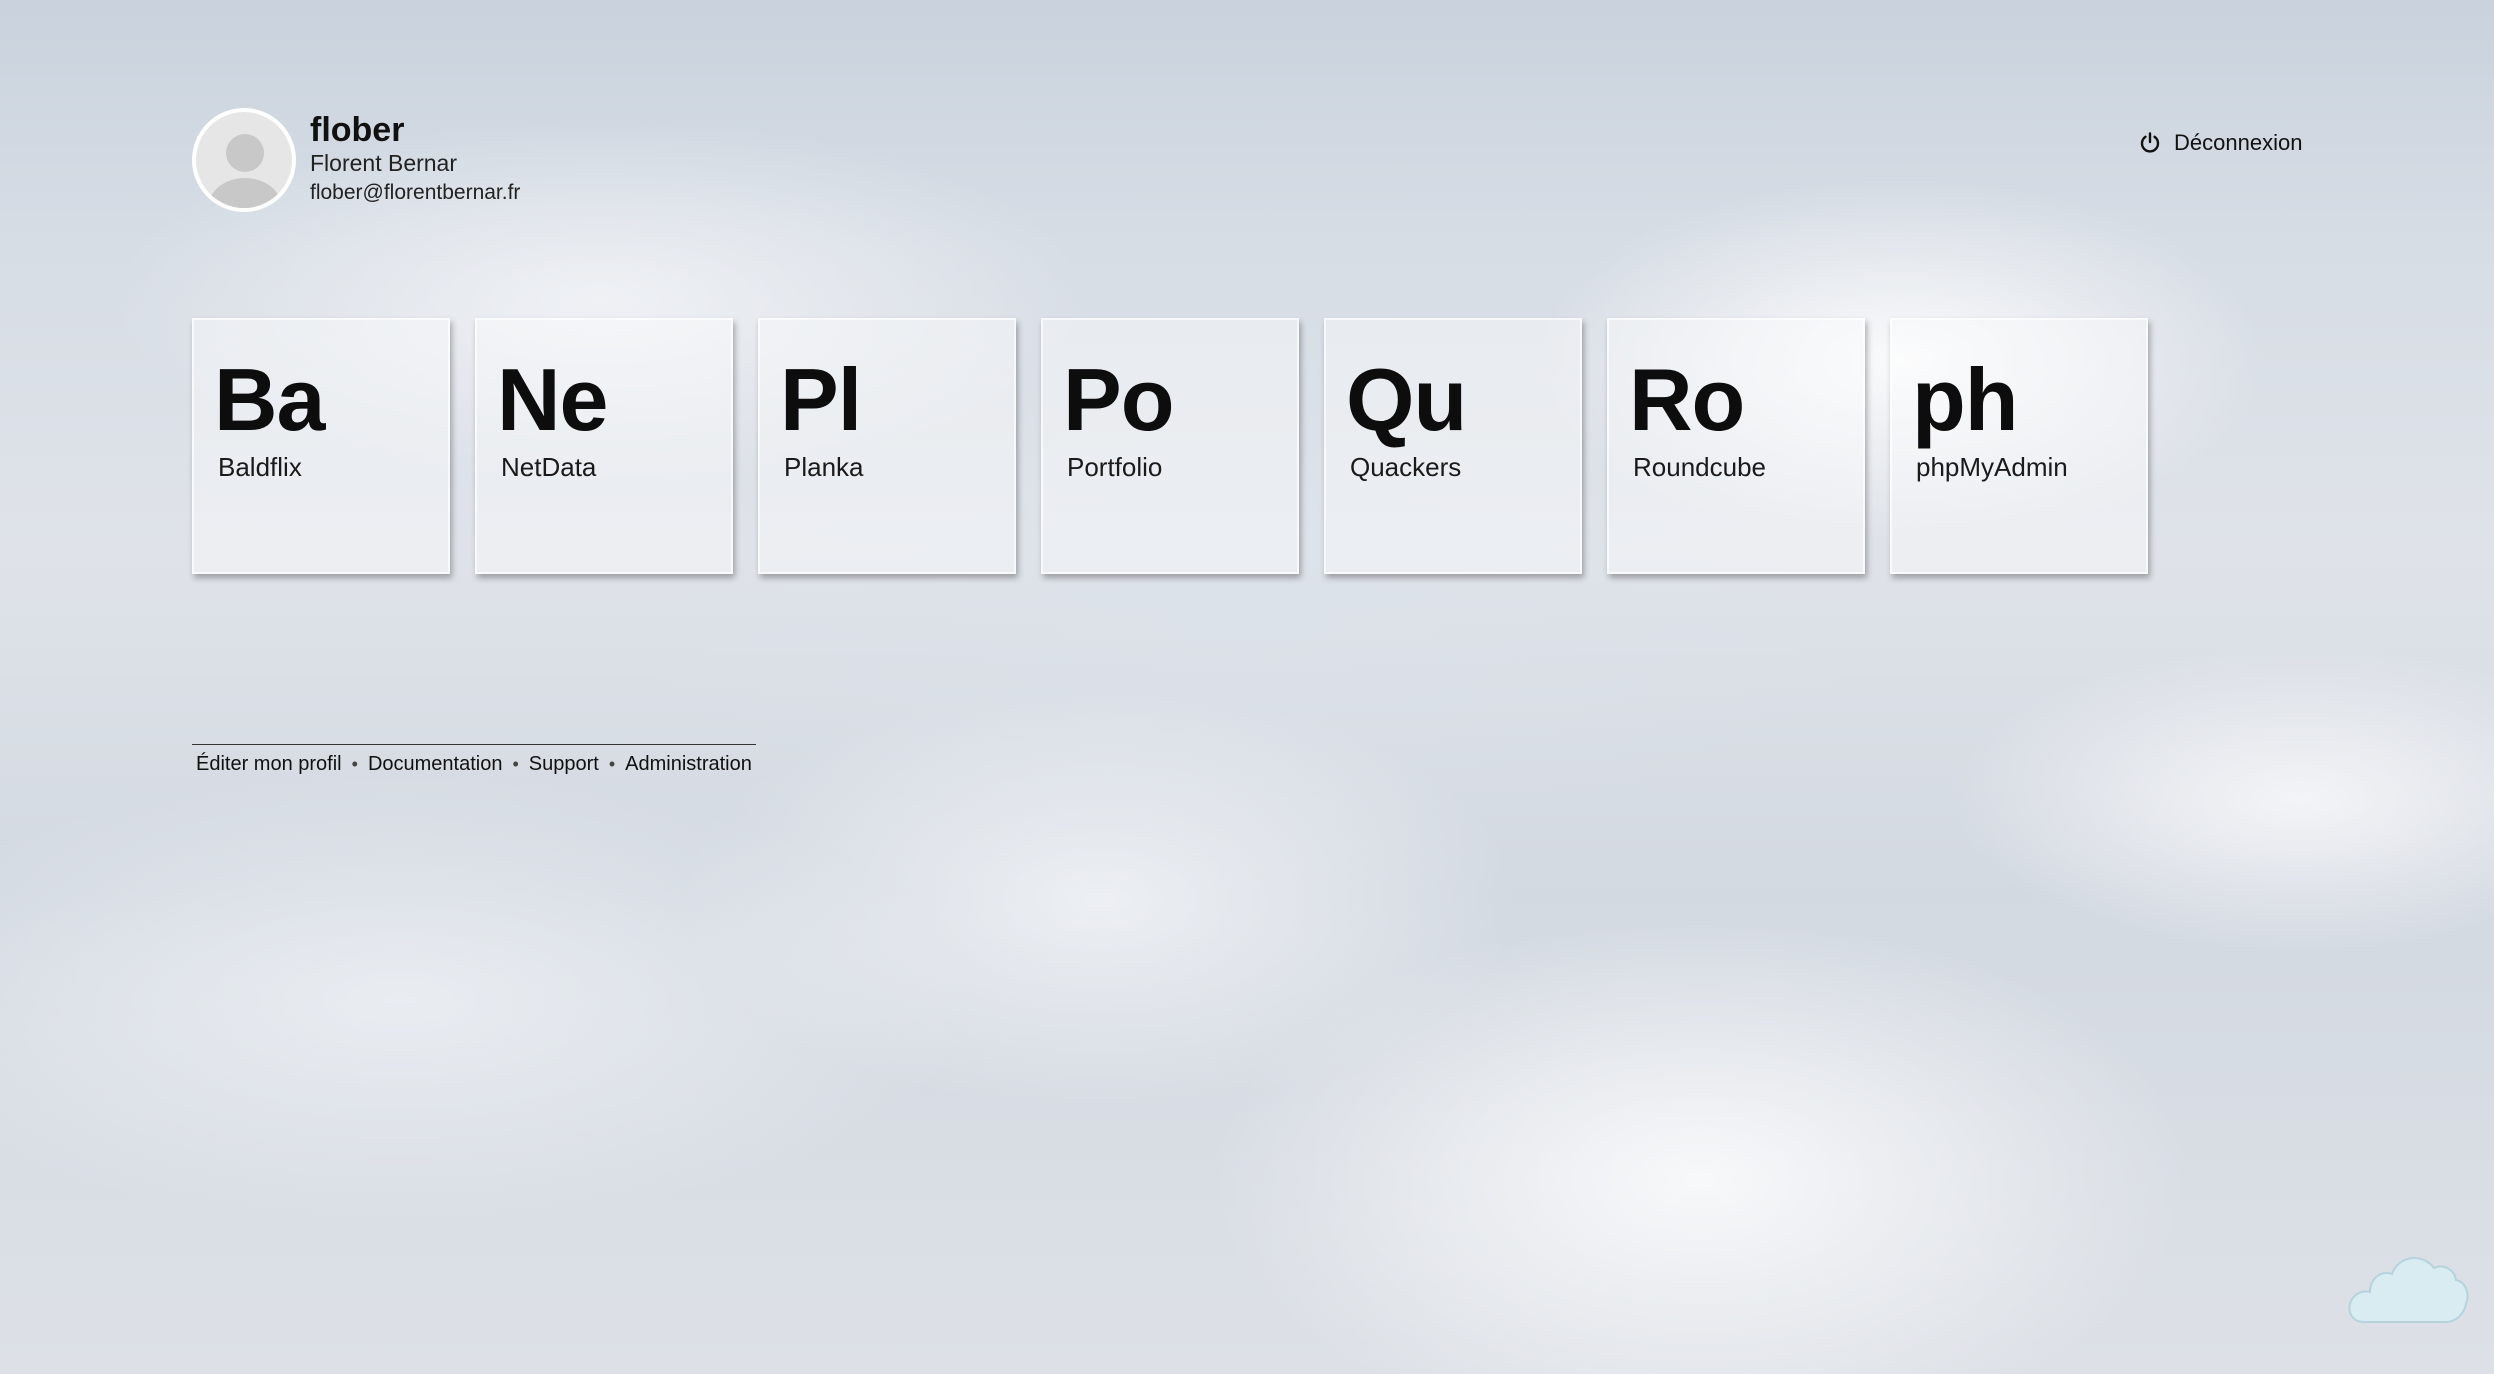 The width and height of the screenshot is (2494, 1374). Describe the element at coordinates (2408, 1290) in the screenshot. I see `cloud-logo-icon` at that location.